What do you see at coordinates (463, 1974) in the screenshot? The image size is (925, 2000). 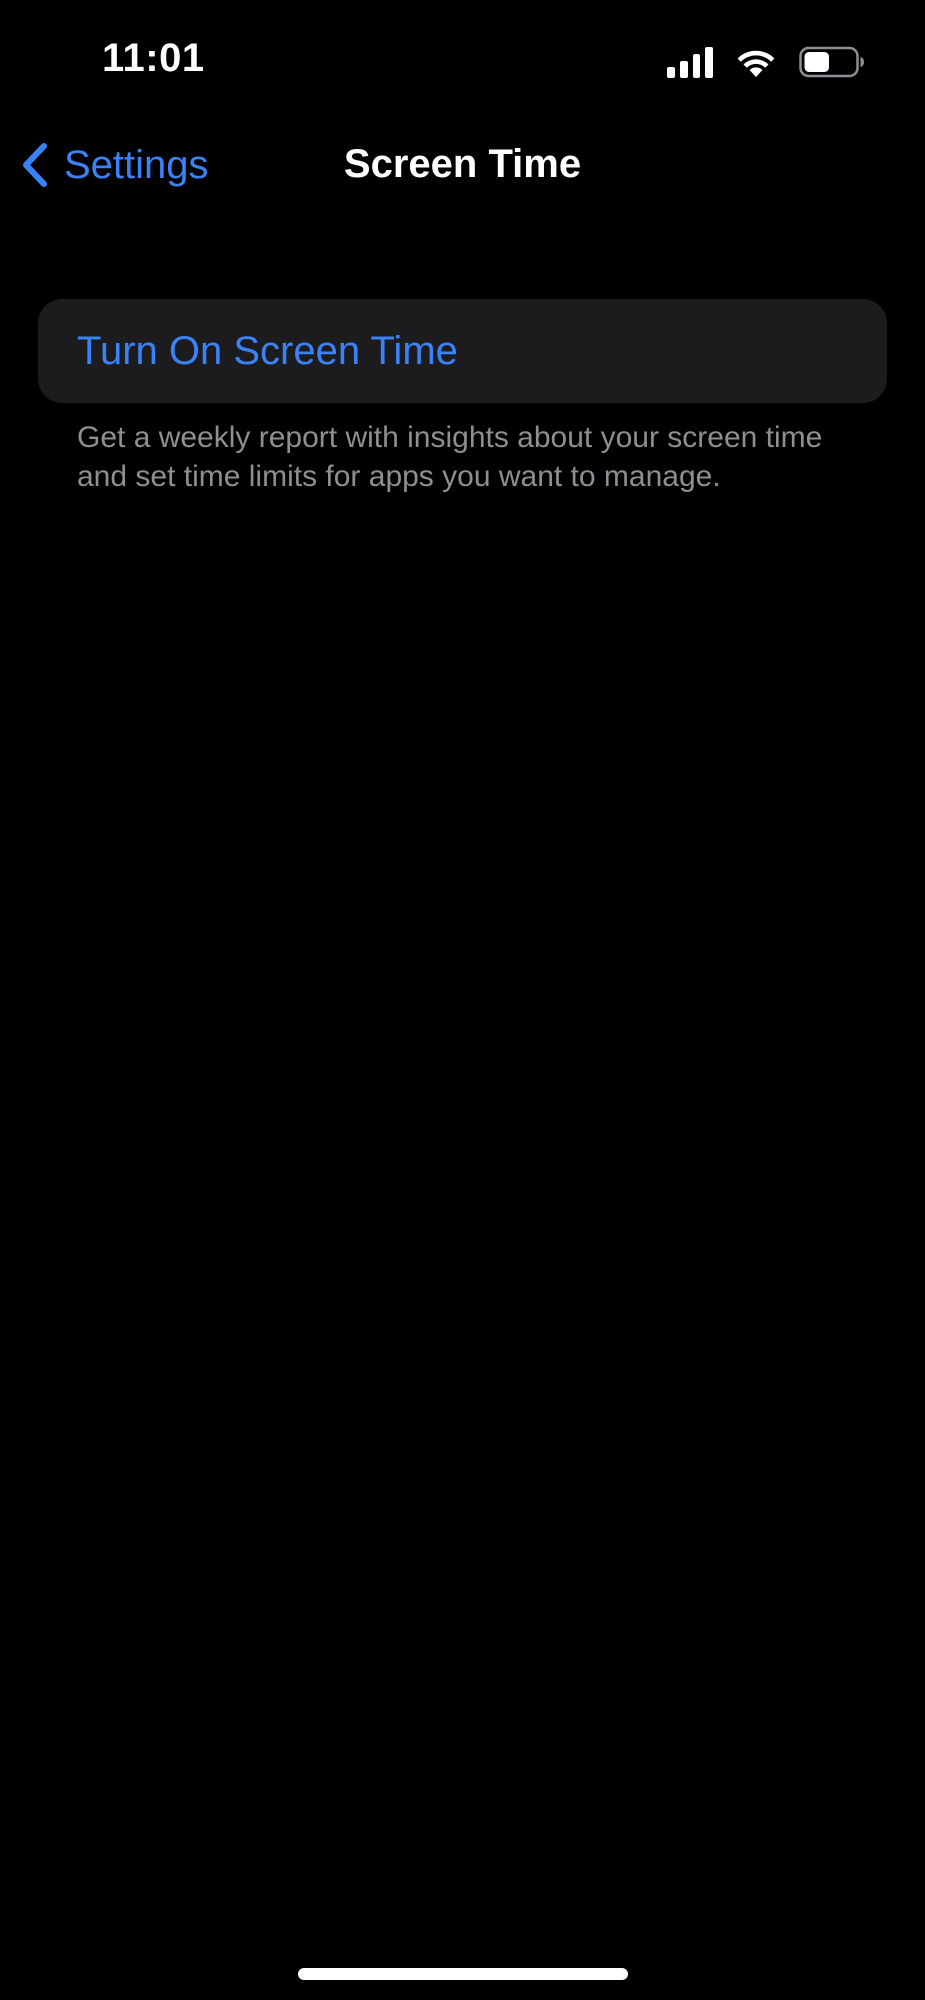 I see `home-indicator` at bounding box center [463, 1974].